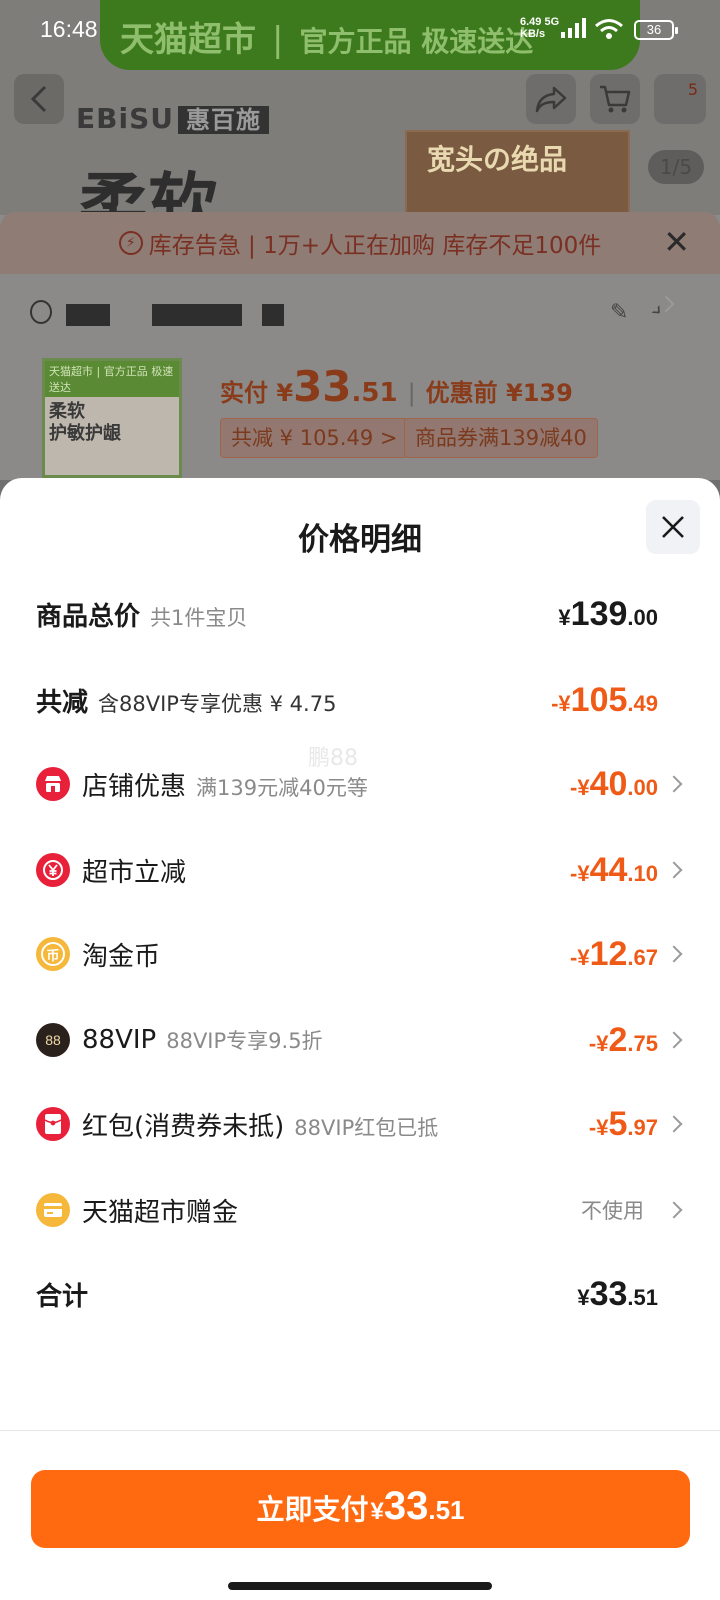 The image size is (720, 1600). I want to click on yuan-discount-icon, so click(53, 870).